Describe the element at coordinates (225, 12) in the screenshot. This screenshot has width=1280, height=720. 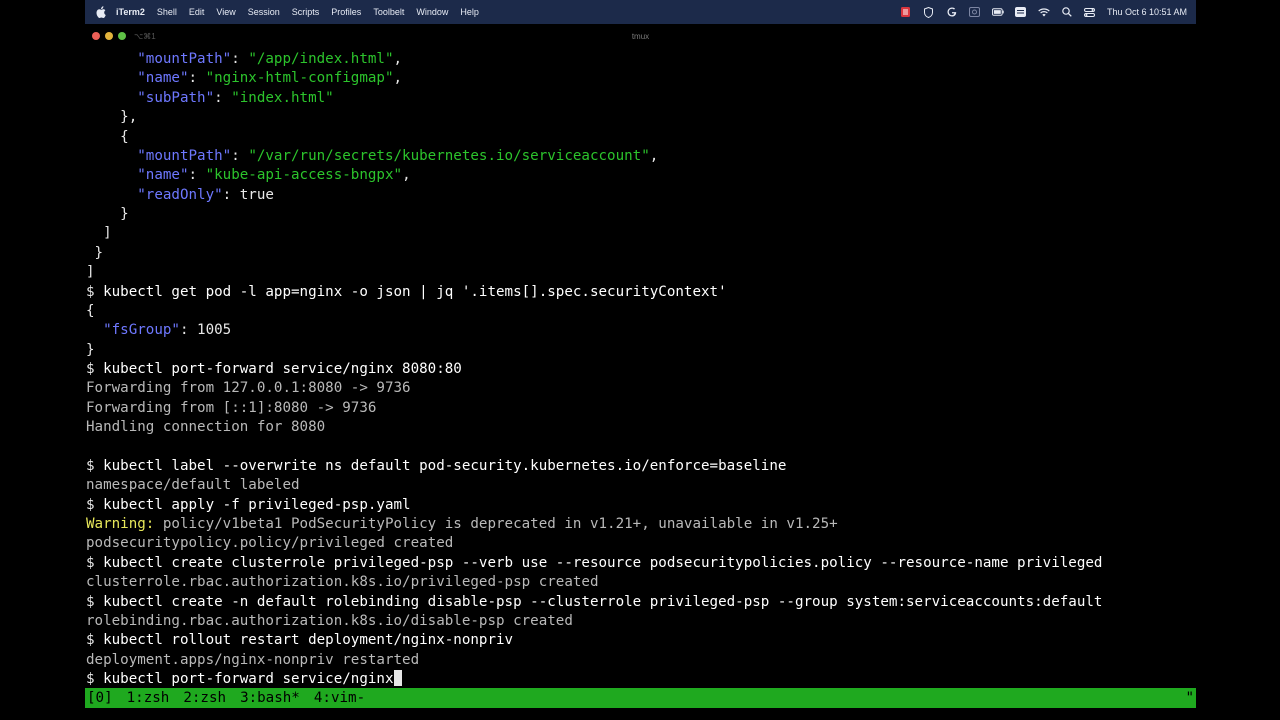
I see `menu-view: View` at that location.